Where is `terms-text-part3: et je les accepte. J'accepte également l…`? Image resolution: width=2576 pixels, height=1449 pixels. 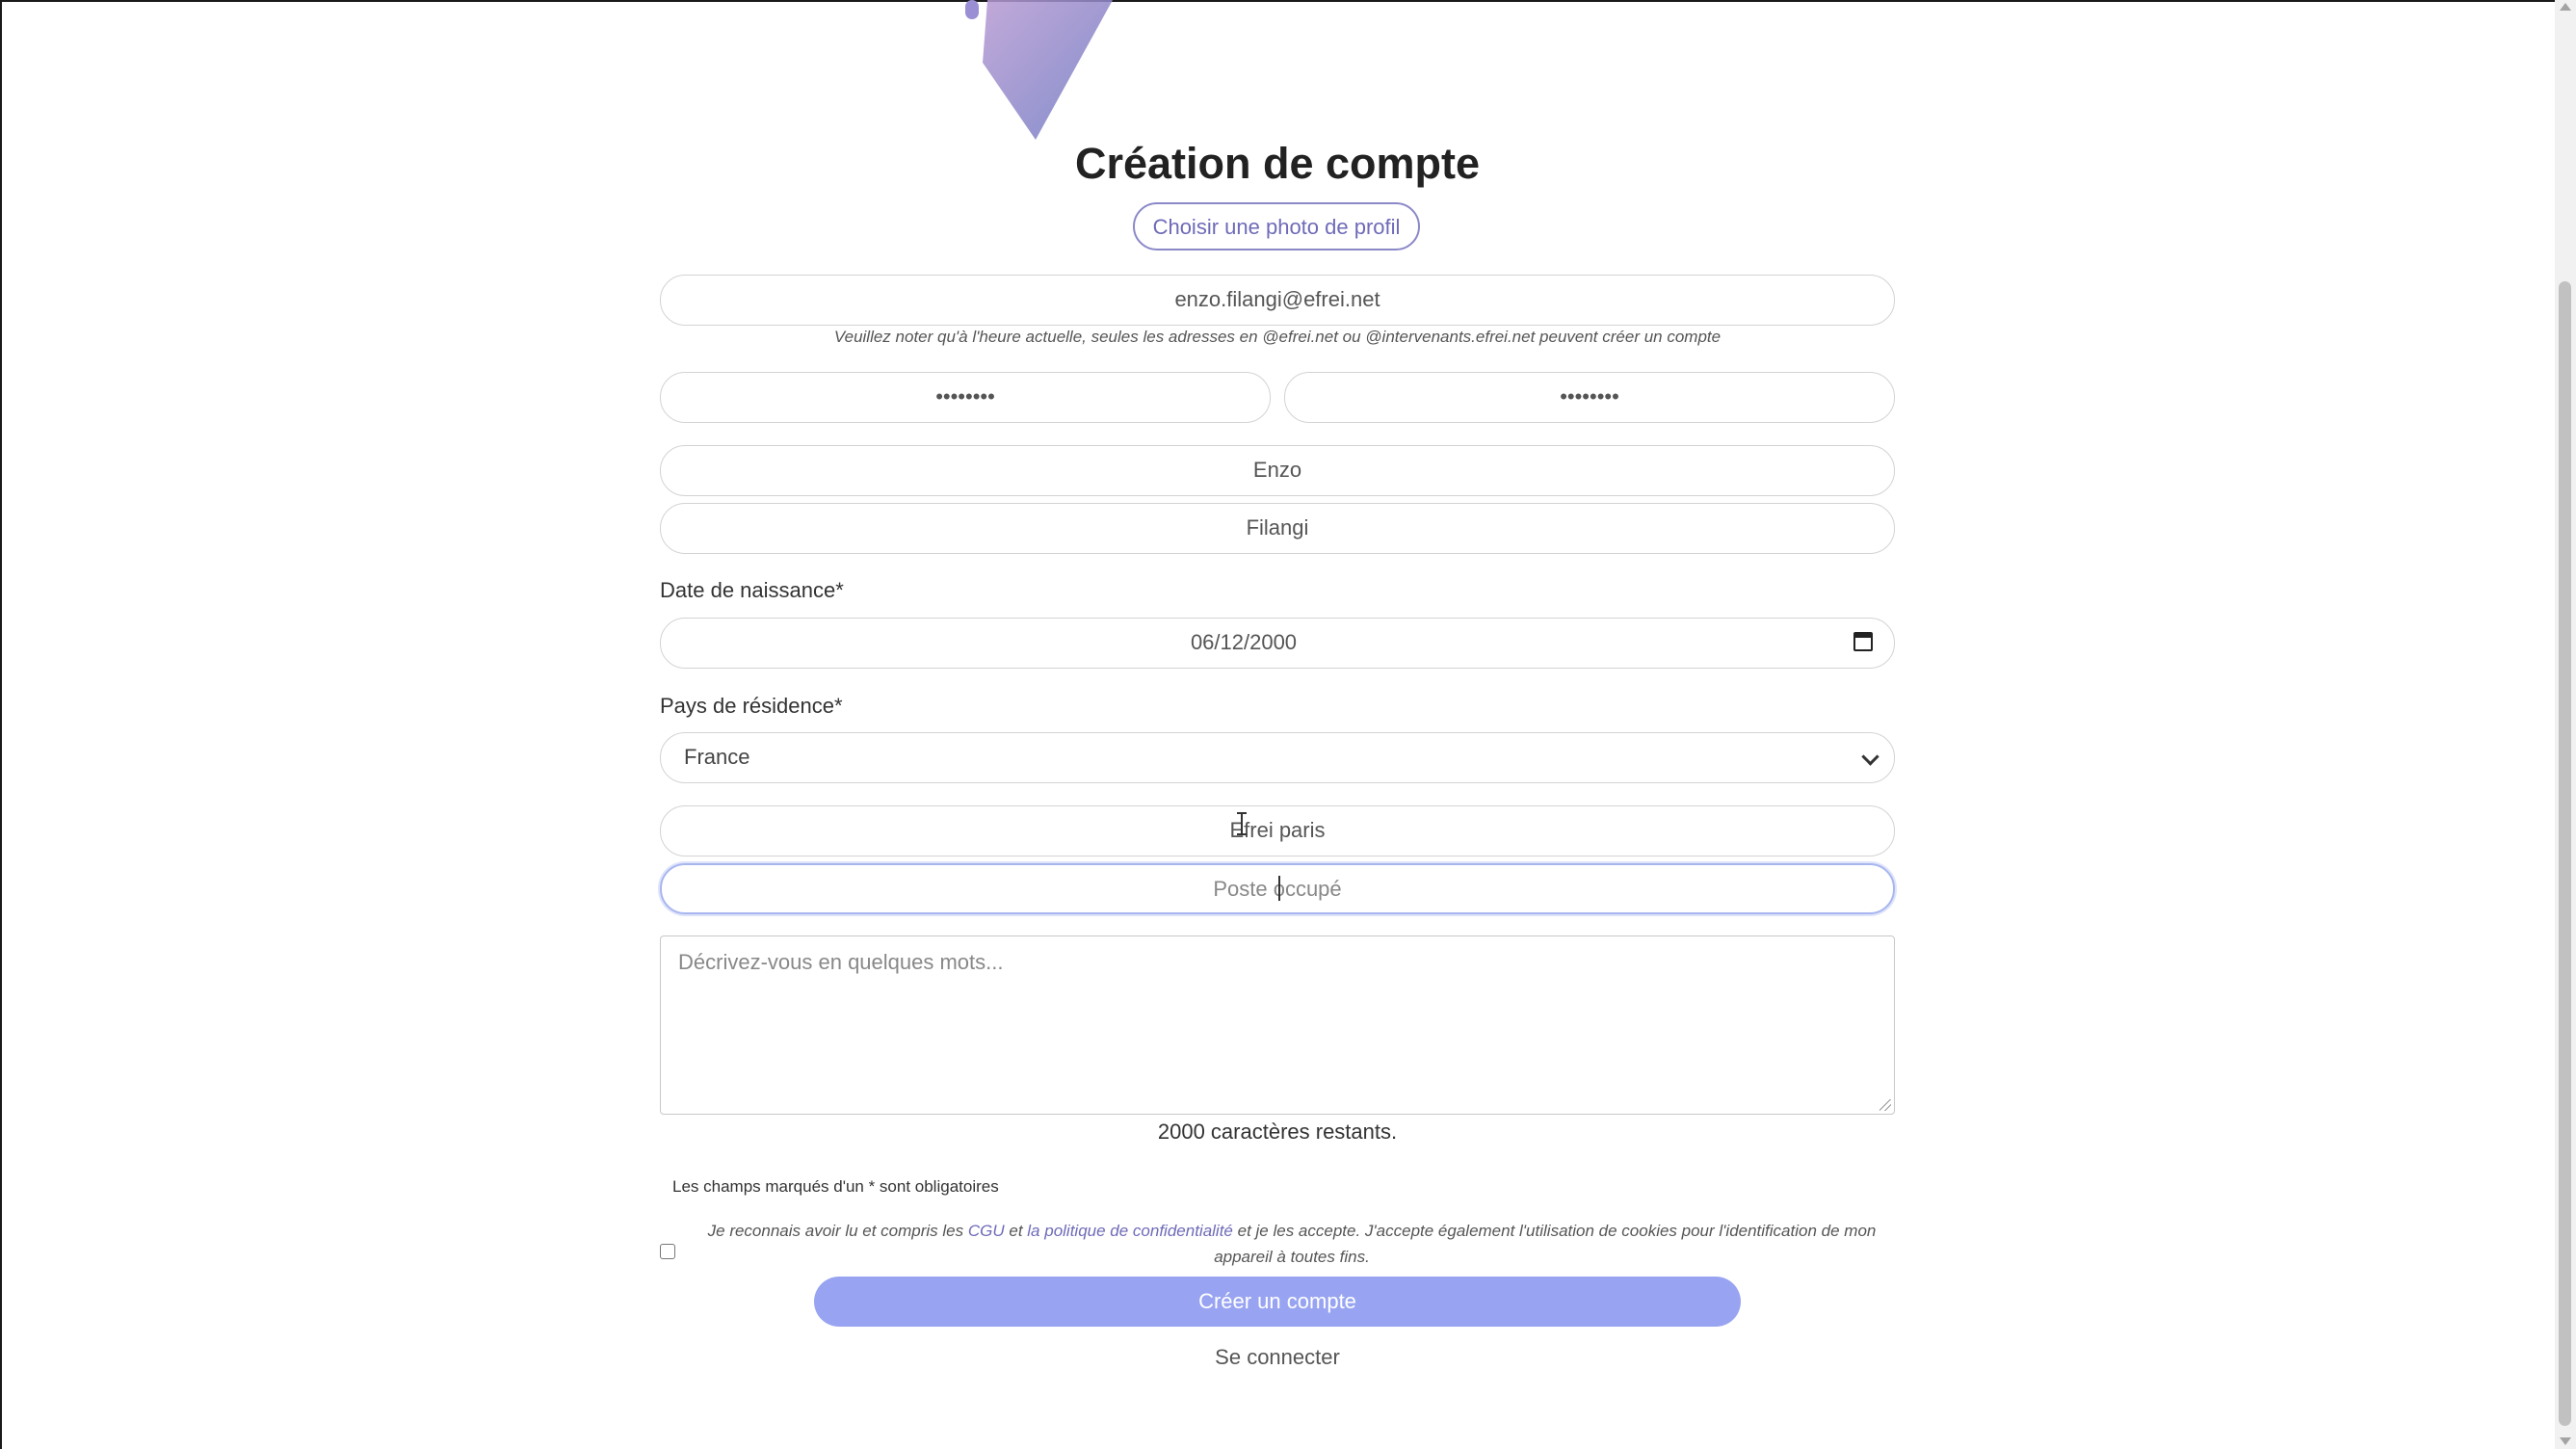
terms-text-part3: et je les accepte. J'accepte également l… is located at coordinates (1545, 1244).